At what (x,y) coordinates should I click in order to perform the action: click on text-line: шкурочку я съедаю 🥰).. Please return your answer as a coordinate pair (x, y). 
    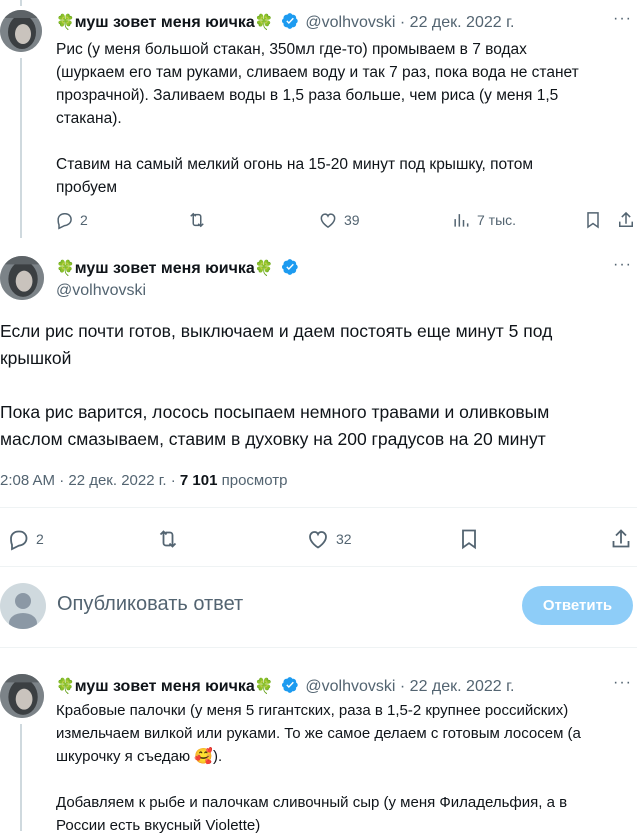
    Looking at the image, I should click on (139, 756).